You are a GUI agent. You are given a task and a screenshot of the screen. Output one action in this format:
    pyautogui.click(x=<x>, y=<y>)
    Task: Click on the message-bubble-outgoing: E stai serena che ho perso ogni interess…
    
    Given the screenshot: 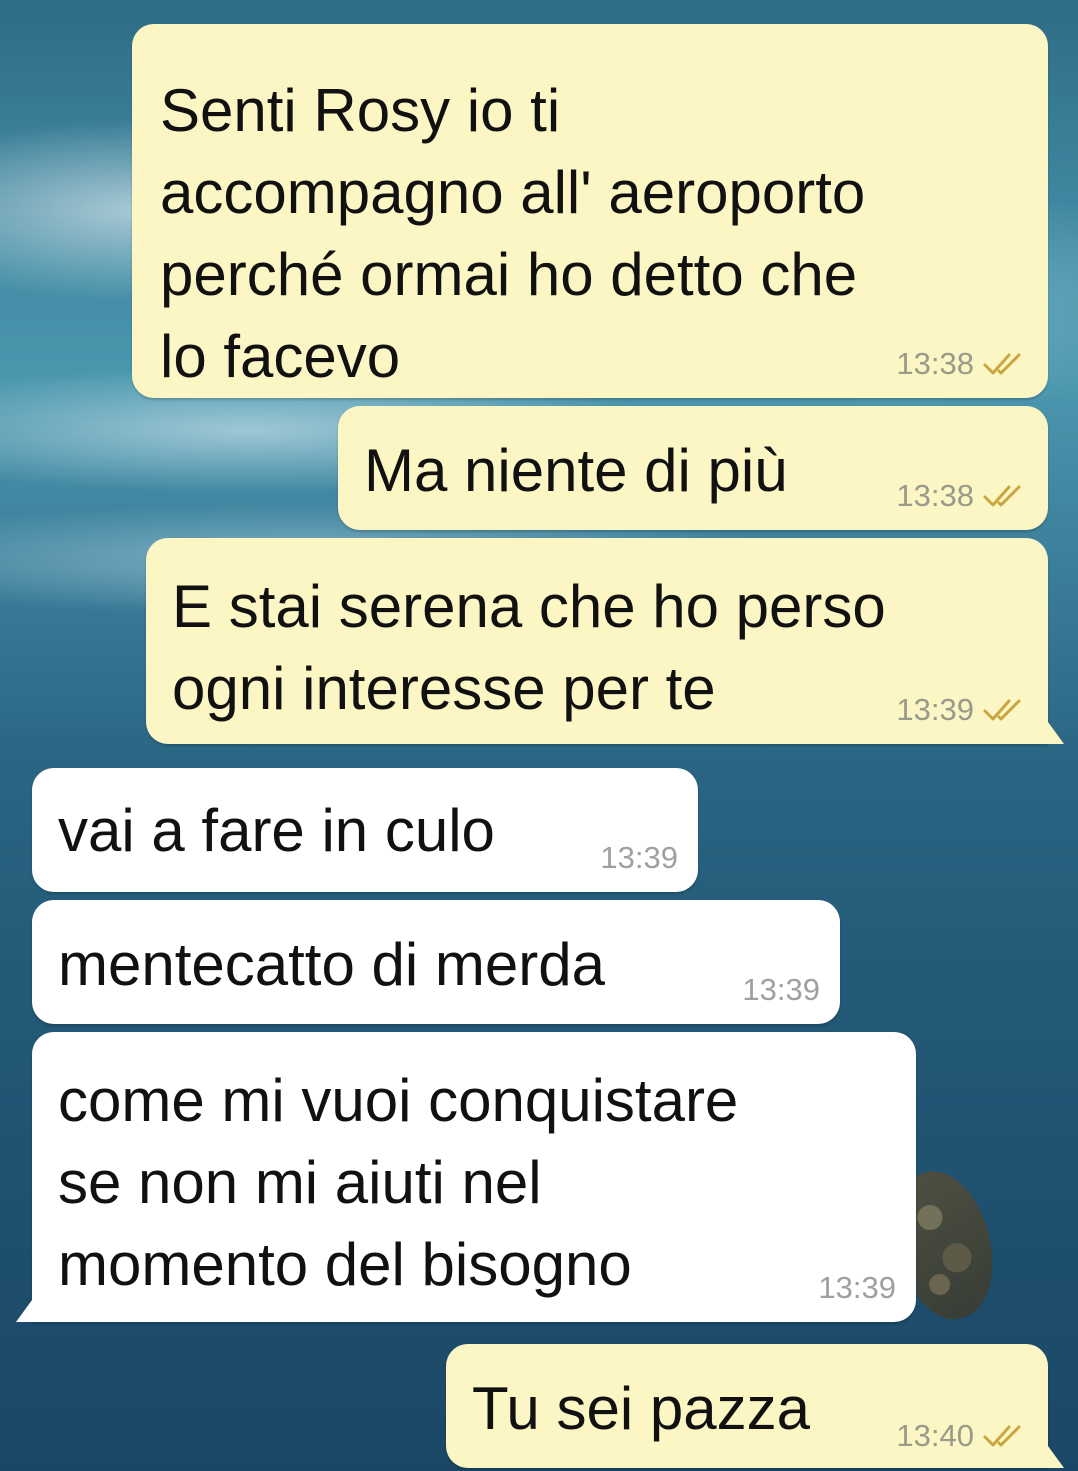 What is the action you would take?
    pyautogui.click(x=597, y=641)
    